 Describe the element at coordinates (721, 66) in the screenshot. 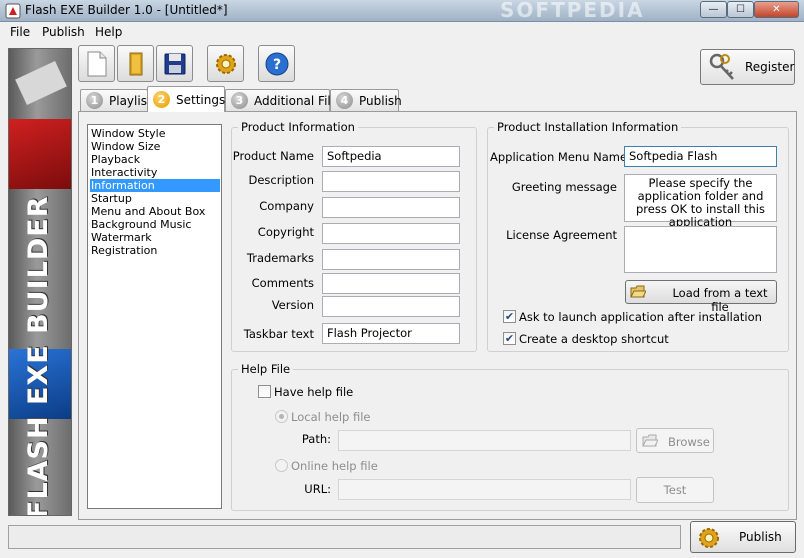

I see `keys-icon` at that location.